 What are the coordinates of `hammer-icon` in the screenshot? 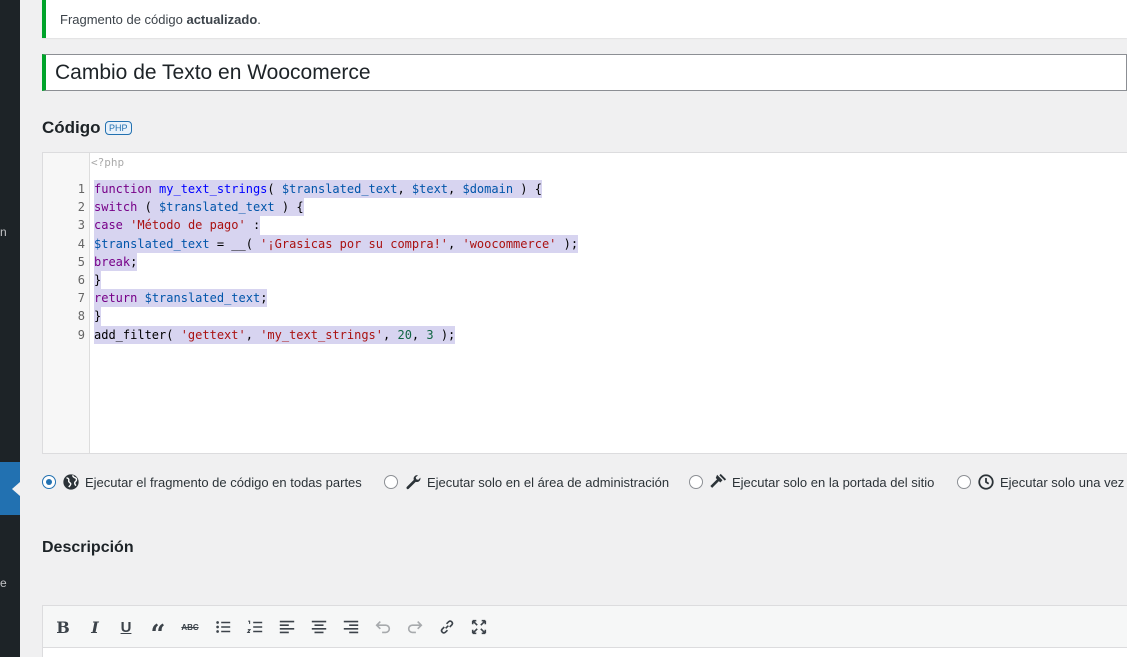 It's located at (718, 482).